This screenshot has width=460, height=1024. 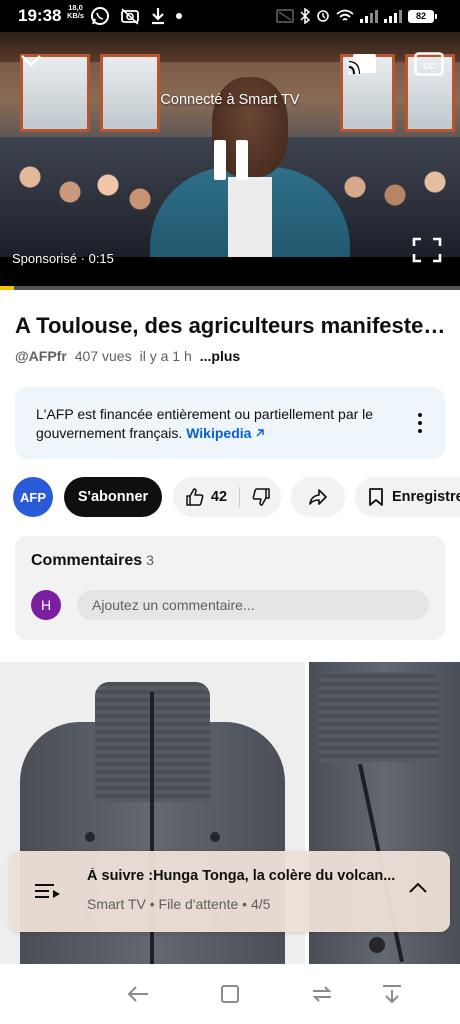 I want to click on external-link-icon, so click(x=260, y=433).